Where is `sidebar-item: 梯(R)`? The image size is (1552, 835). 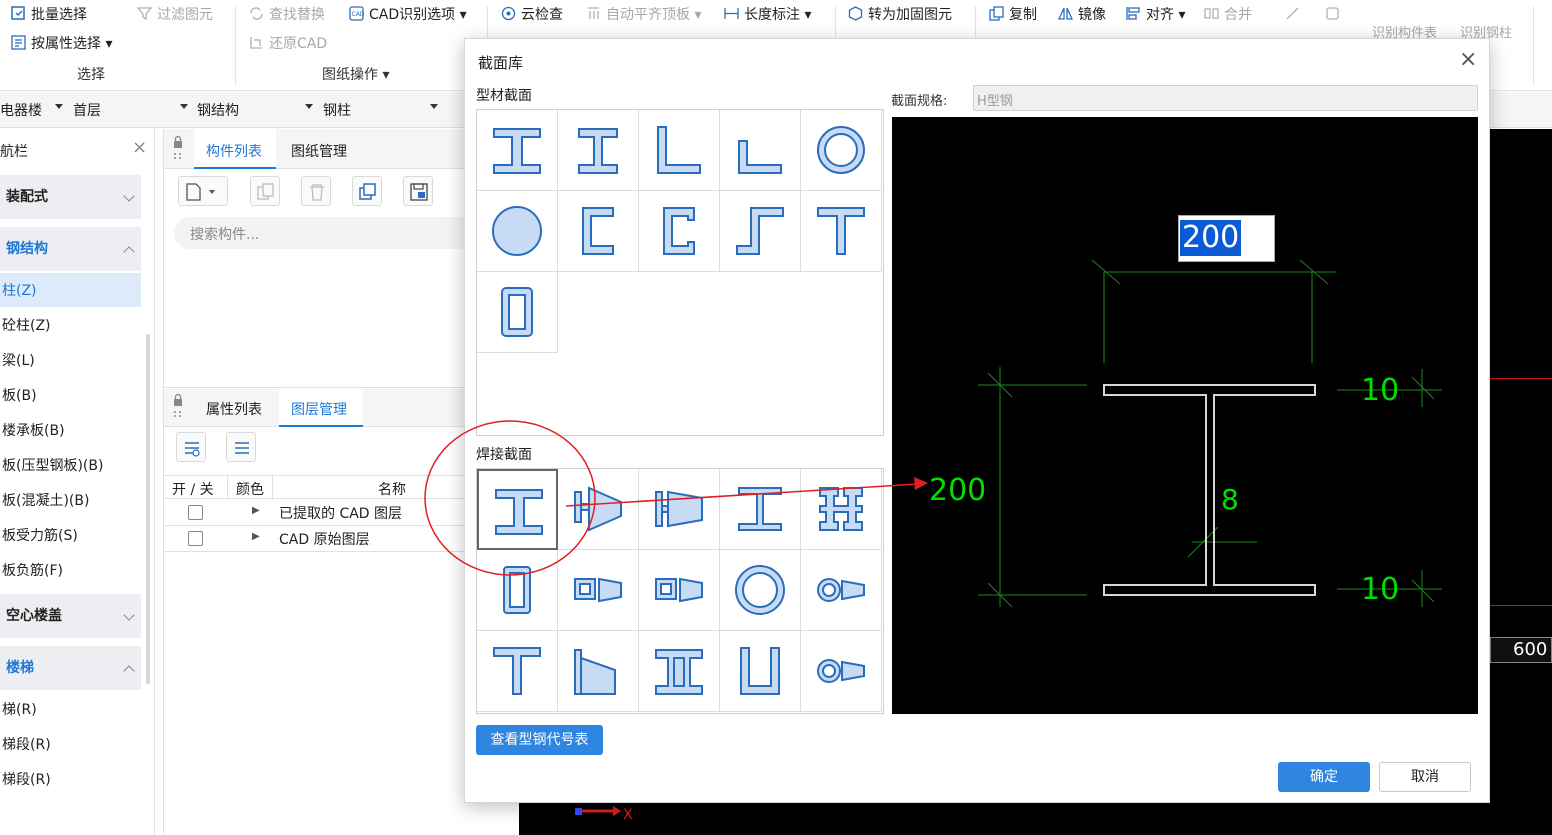
sidebar-item: 梯(R) is located at coordinates (19, 709).